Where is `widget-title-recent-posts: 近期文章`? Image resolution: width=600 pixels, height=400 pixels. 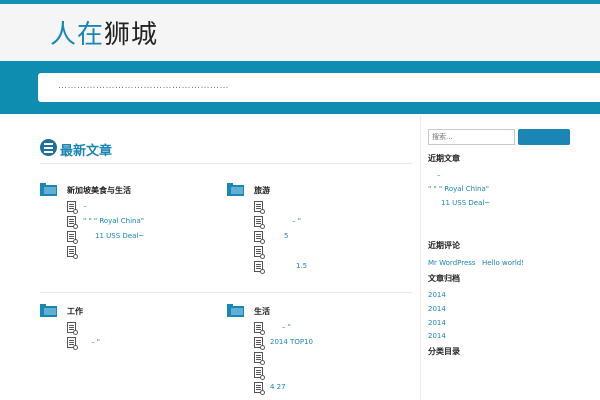
widget-title-recent-posts: 近期文章 is located at coordinates (444, 158).